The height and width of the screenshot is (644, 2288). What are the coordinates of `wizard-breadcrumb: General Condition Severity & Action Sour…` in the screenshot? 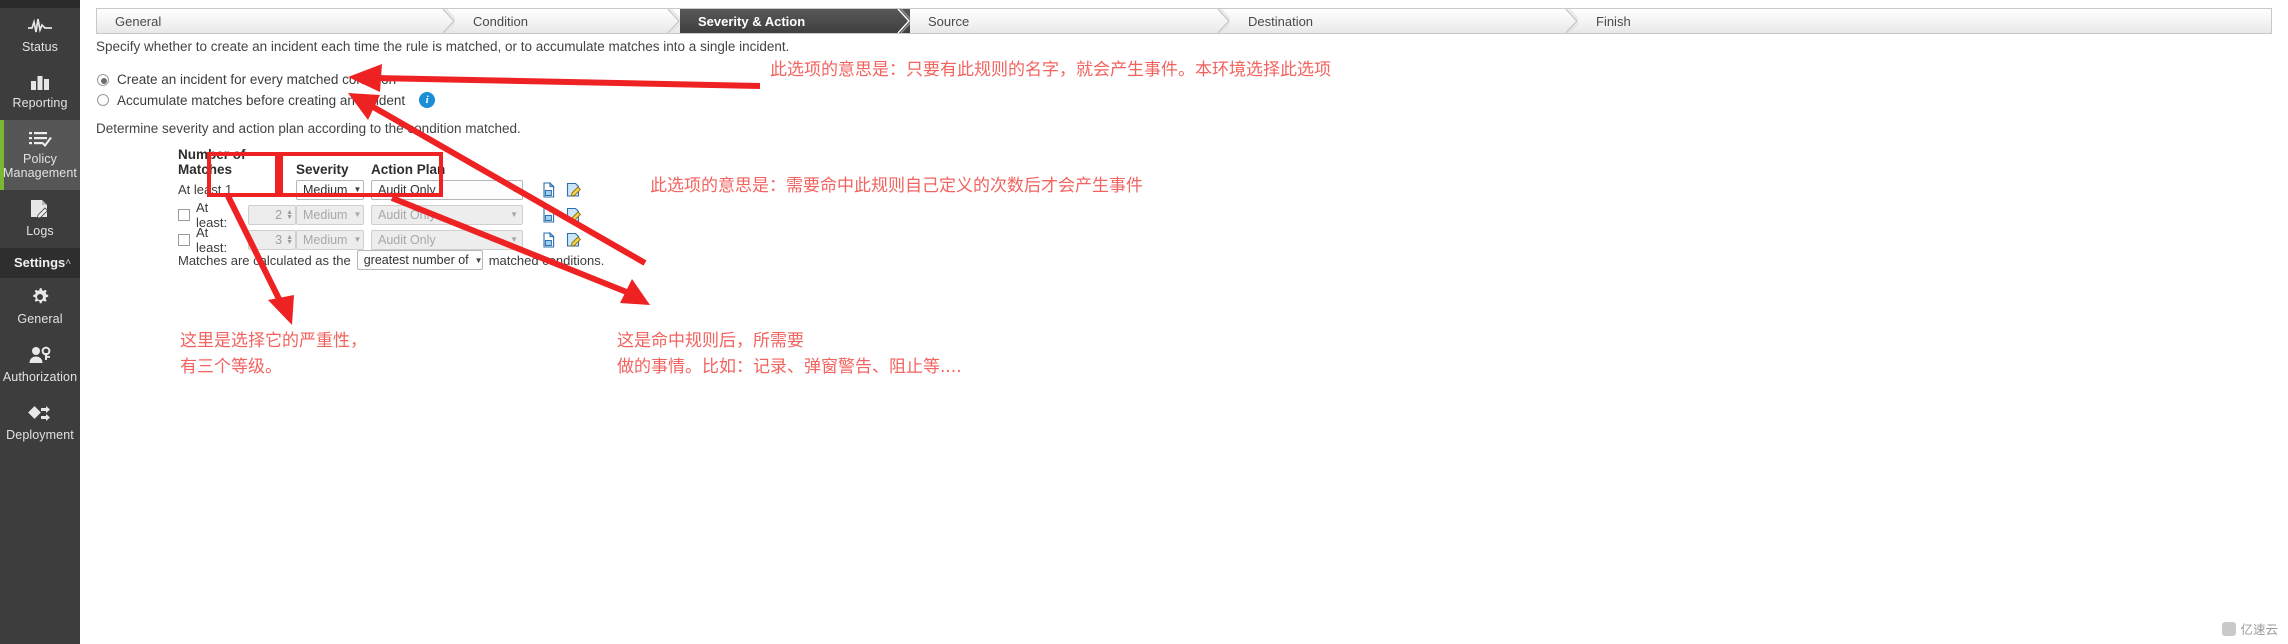 It's located at (1184, 21).